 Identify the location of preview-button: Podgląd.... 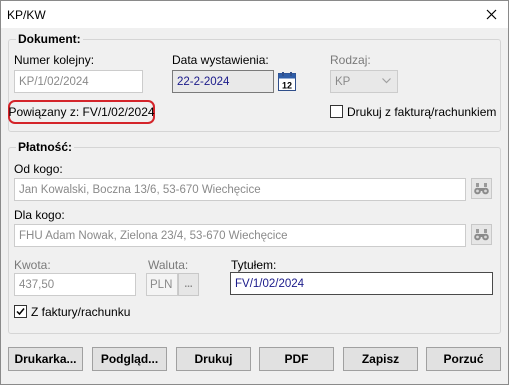
(129, 359).